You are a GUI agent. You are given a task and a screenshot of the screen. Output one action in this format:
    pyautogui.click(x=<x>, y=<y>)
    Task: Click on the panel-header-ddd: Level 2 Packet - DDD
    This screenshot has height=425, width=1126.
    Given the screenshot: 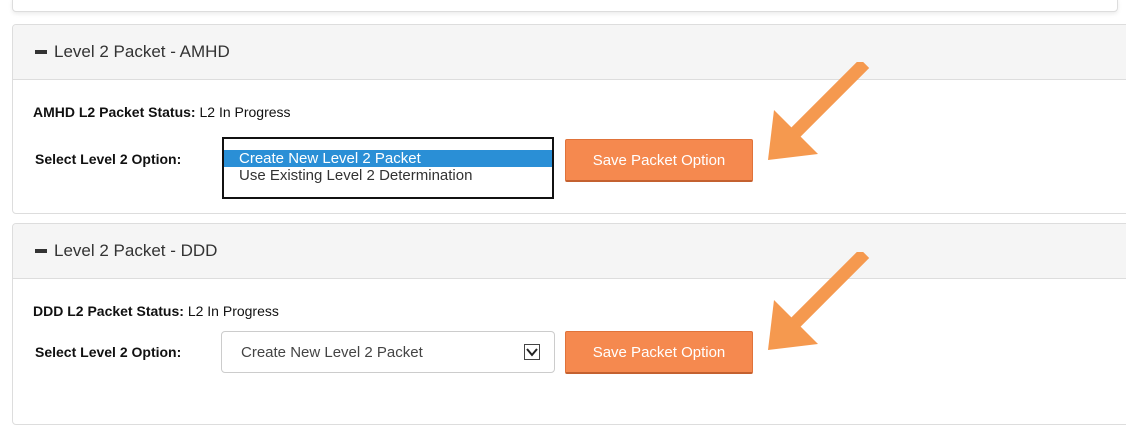 What is the action you would take?
    pyautogui.click(x=569, y=251)
    